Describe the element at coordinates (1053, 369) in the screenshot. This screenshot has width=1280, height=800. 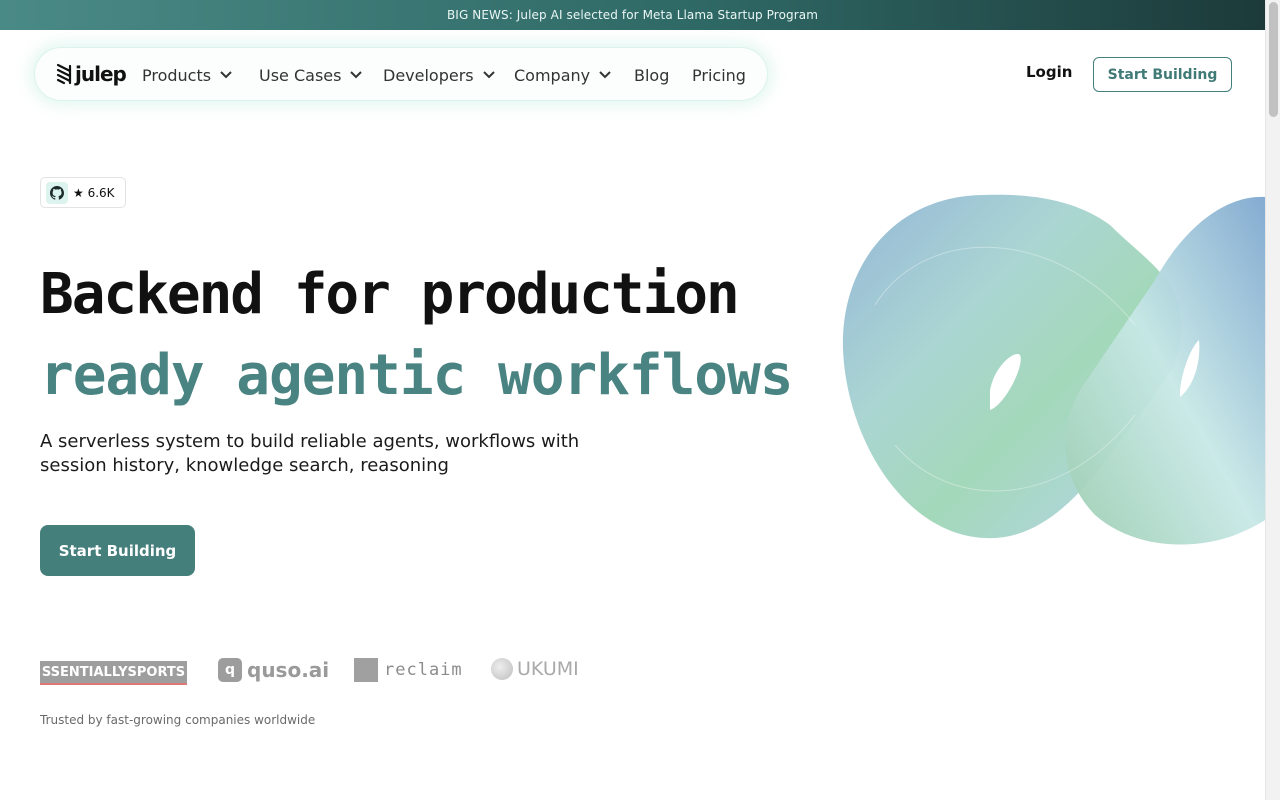
I see `infinity-ribbon-illustration` at that location.